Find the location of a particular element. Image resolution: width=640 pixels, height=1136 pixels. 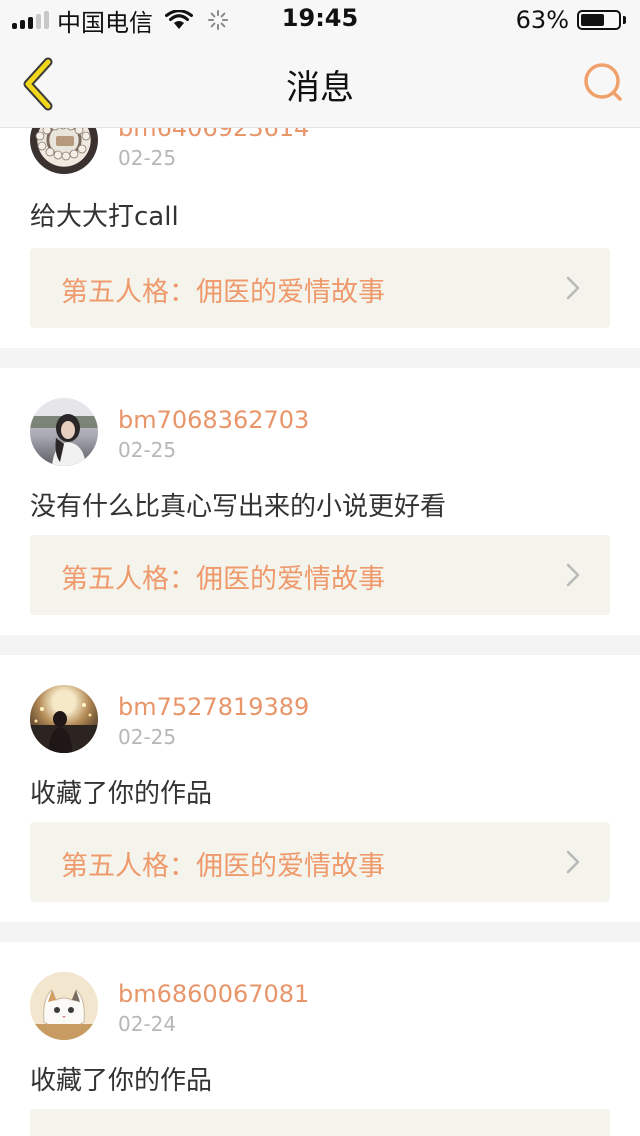

nav-bar: 消息 is located at coordinates (320, 84).